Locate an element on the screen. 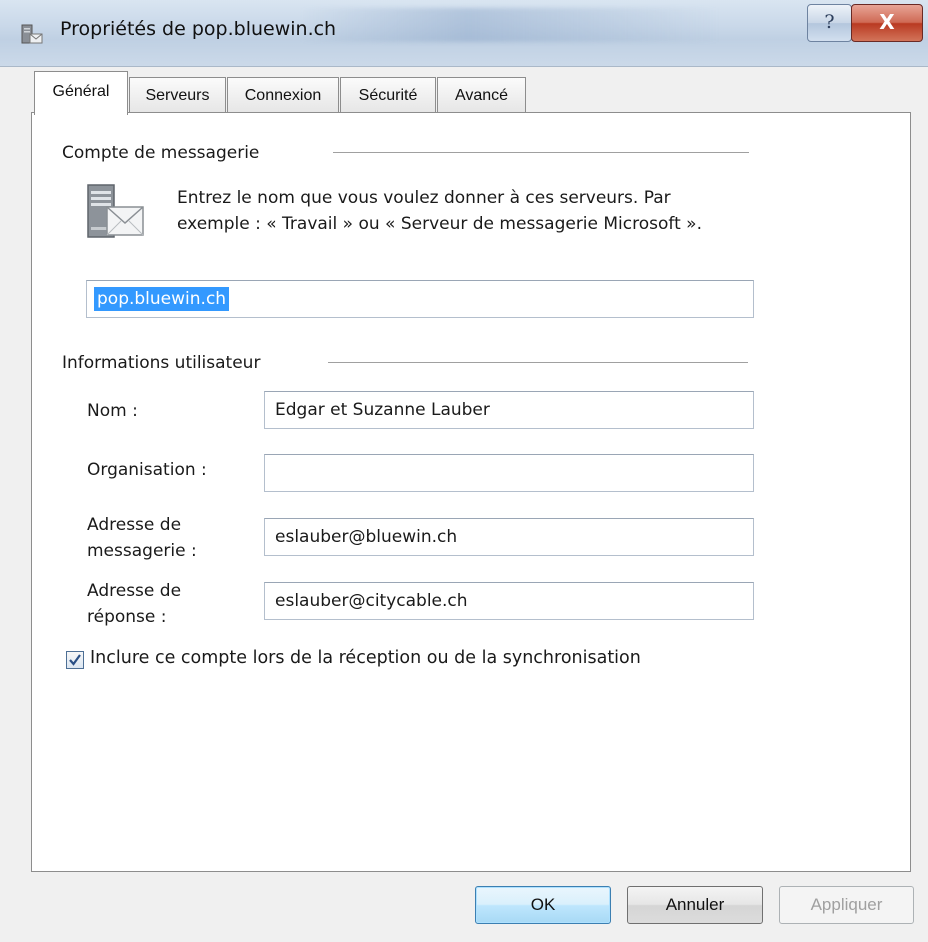  email-label-line-1: Adresse de is located at coordinates (134, 525).